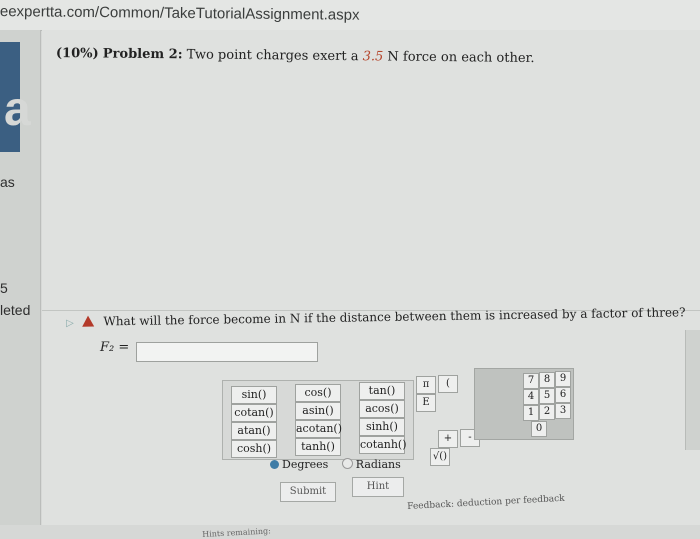 Image resolution: width=700 pixels, height=539 pixels. What do you see at coordinates (563, 411) in the screenshot?
I see `digit-3-button: 3` at bounding box center [563, 411].